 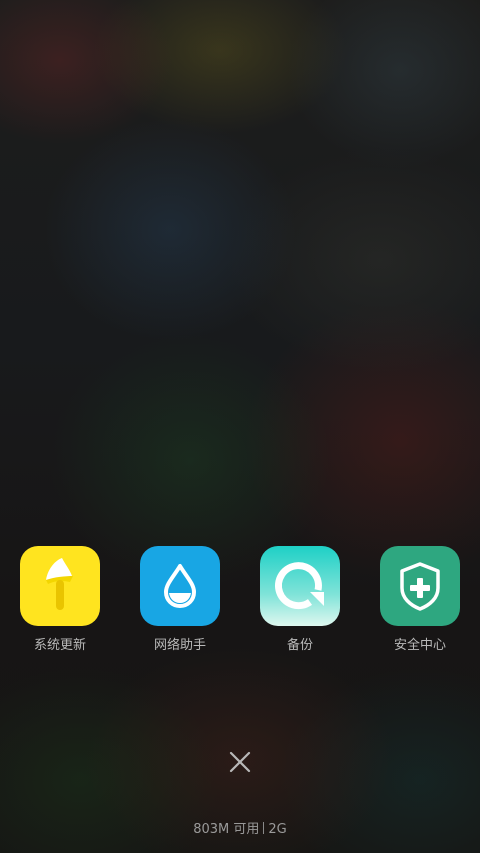 I want to click on memory-available: 803M 可用, so click(x=226, y=829).